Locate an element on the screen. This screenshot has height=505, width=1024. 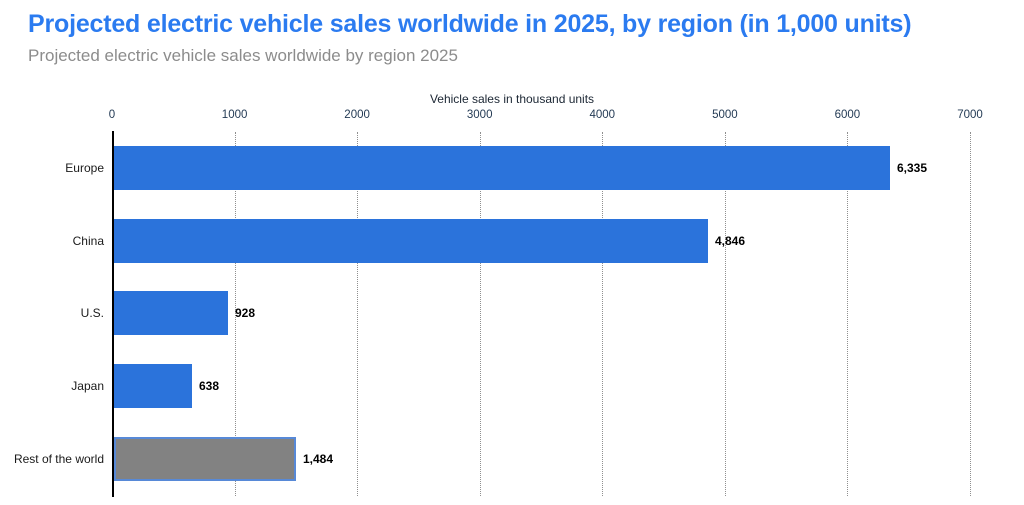
value-label: 6,335 is located at coordinates (912, 168).